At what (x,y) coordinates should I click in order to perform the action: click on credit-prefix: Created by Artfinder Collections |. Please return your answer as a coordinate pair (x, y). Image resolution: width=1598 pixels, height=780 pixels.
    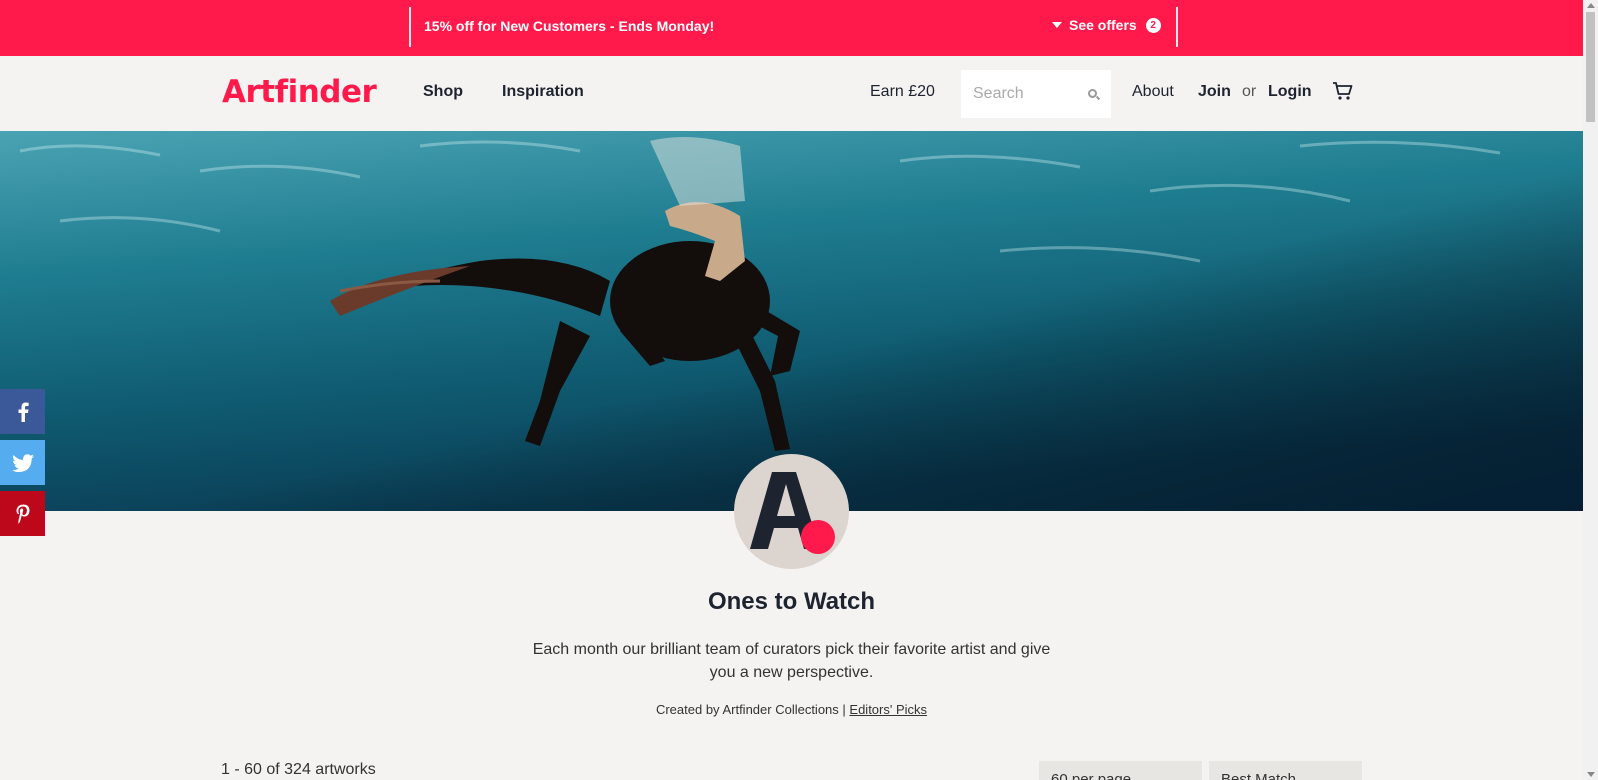
    Looking at the image, I should click on (750, 709).